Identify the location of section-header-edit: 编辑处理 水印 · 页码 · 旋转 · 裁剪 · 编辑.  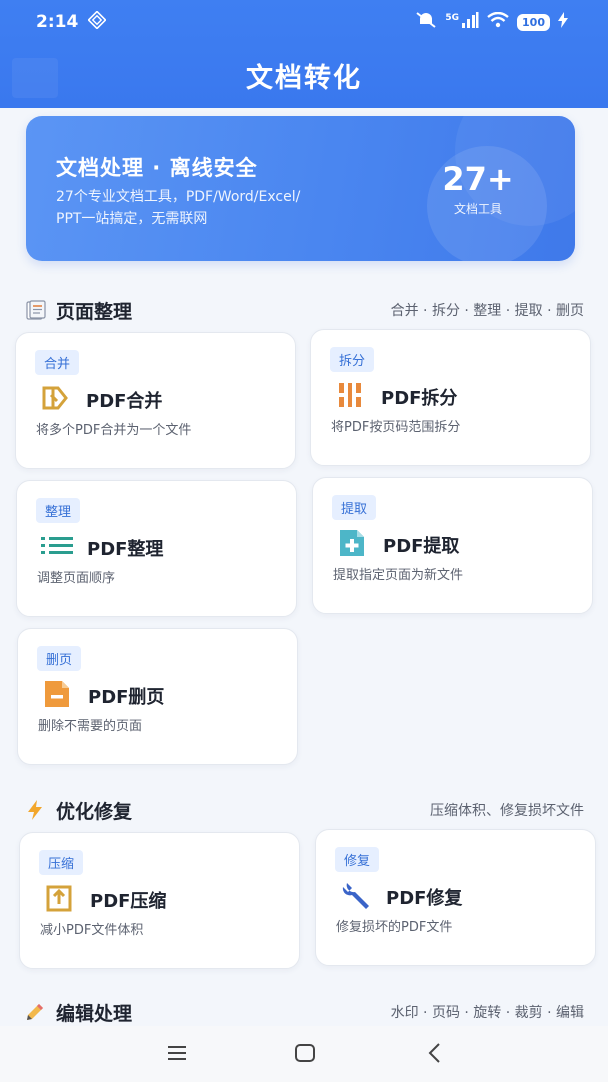
(304, 1012).